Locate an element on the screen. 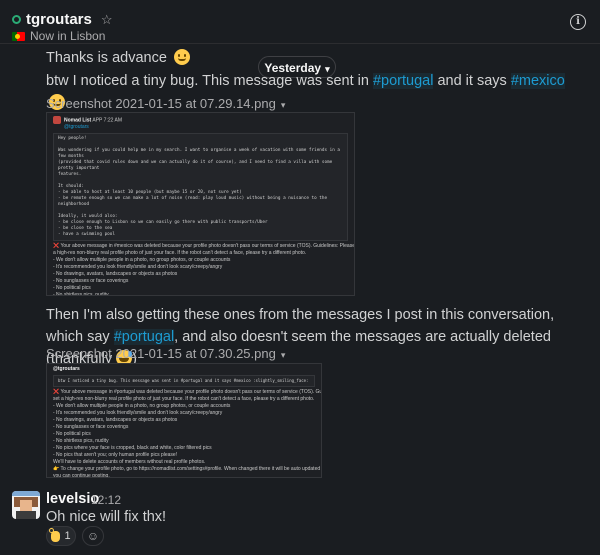 The image size is (600, 555). shot-top-label-text: @tgroutars is located at coordinates (66, 369).